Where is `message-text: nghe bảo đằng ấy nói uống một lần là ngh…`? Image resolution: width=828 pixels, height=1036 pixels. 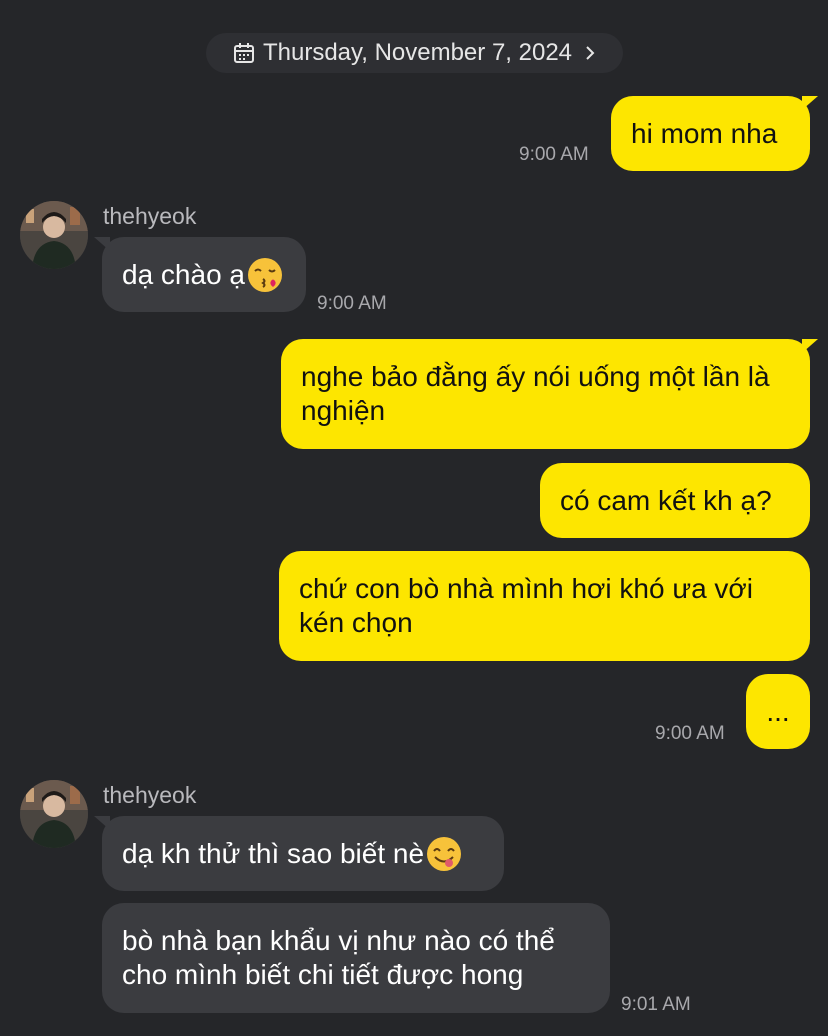 message-text: nghe bảo đằng ấy nói uống một lần là ngh… is located at coordinates (535, 393).